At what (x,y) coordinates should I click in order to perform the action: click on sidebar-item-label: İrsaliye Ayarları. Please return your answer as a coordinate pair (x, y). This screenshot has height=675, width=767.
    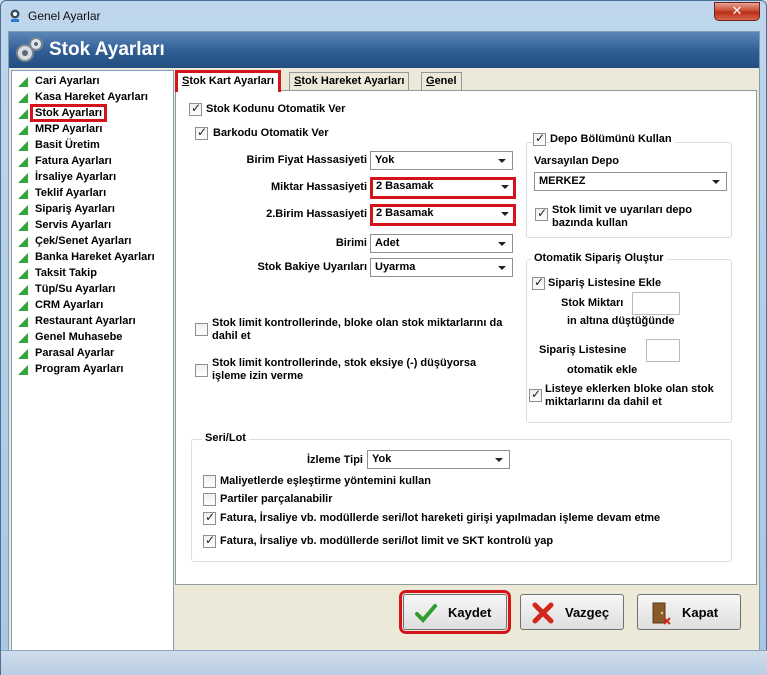
    Looking at the image, I should click on (76, 177).